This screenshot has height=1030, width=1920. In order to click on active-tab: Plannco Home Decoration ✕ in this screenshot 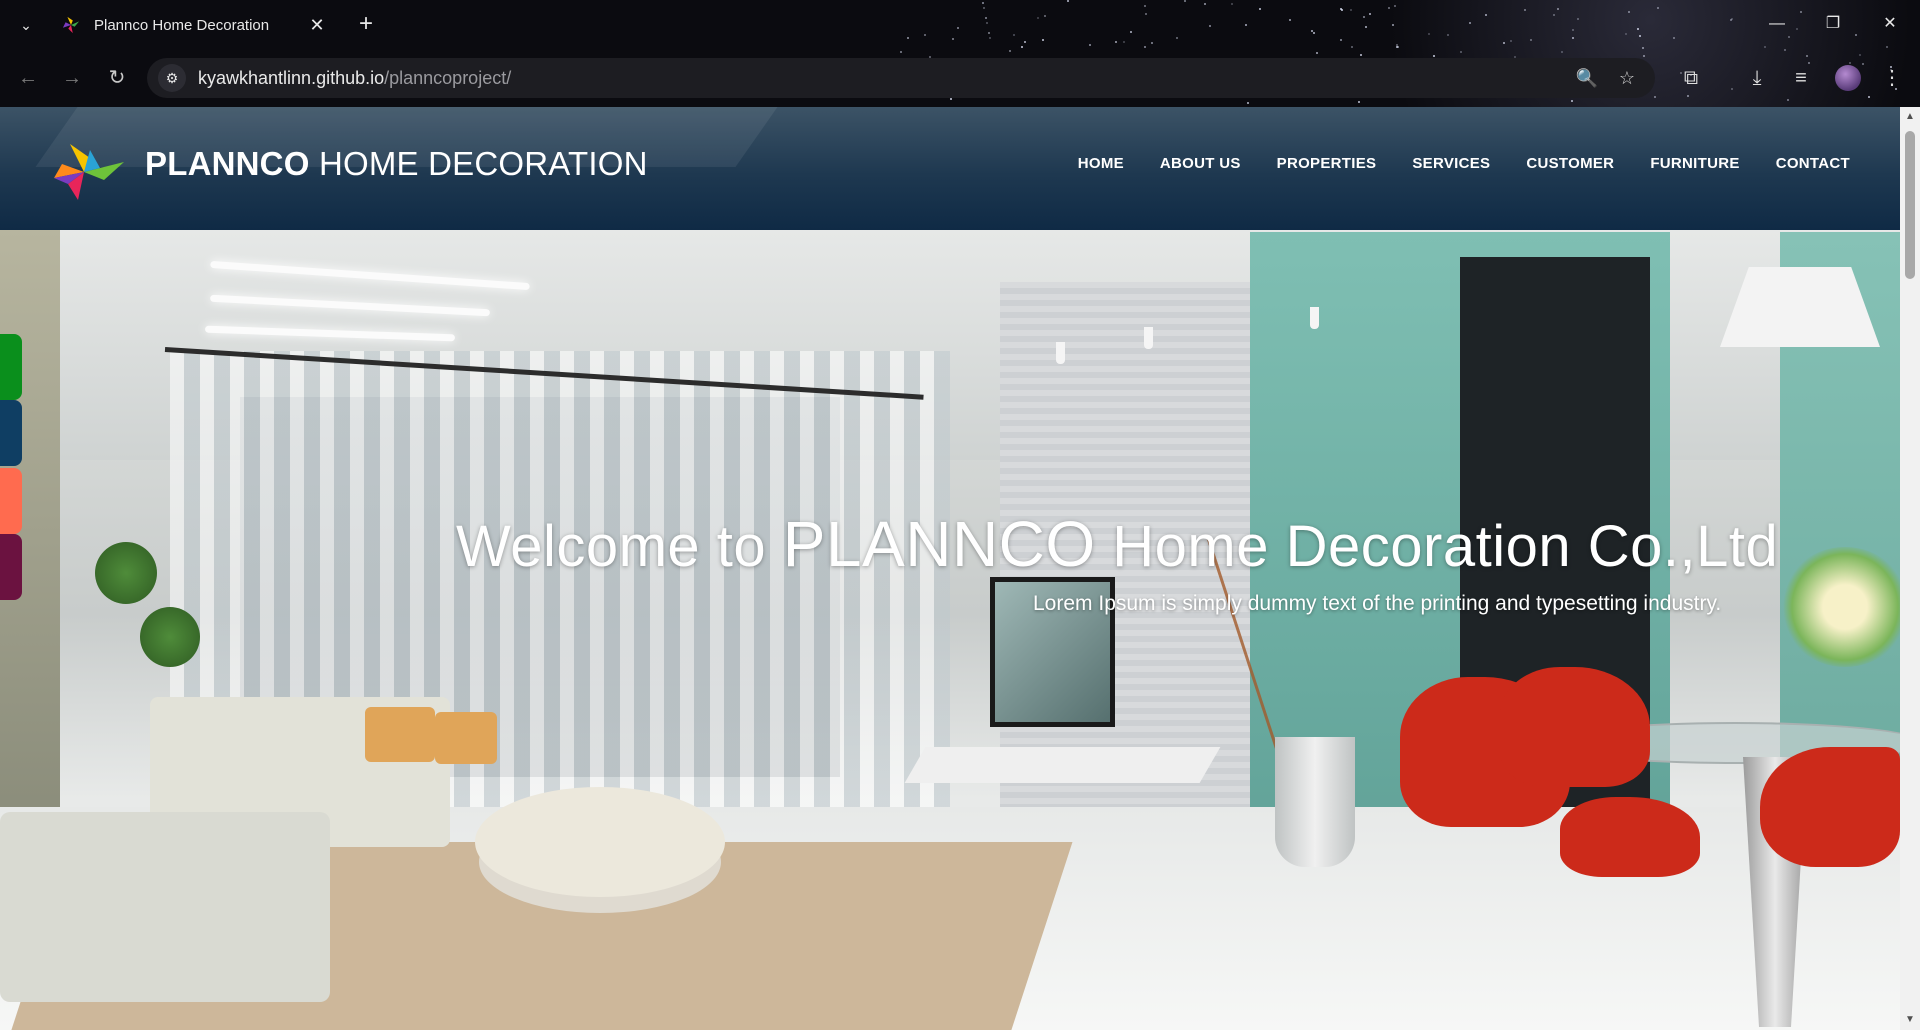, I will do `click(195, 25)`.